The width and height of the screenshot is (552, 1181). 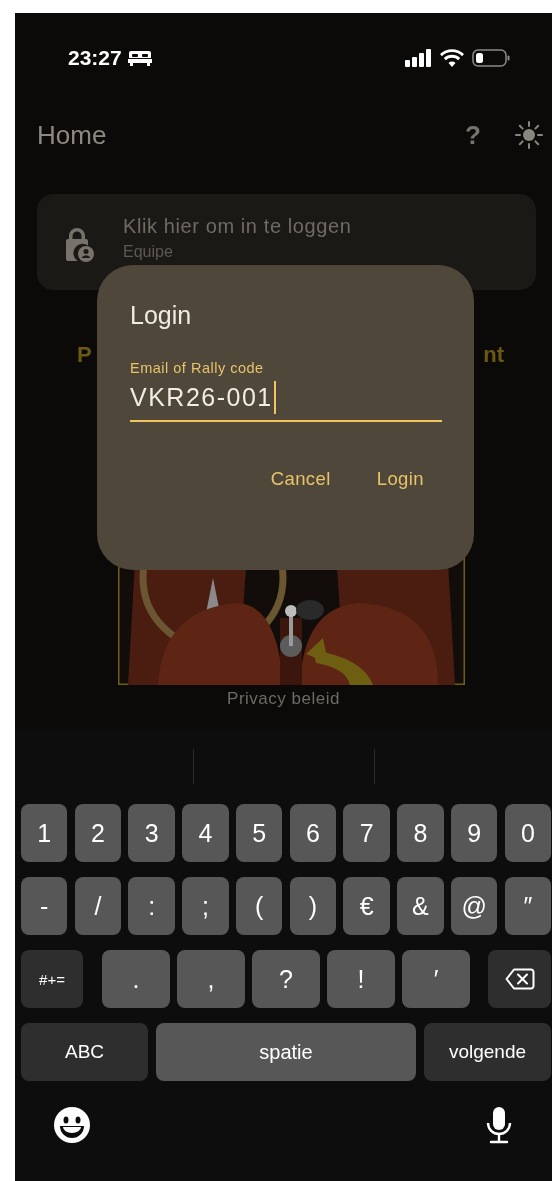 I want to click on keyboard-key: 6, so click(x=313, y=833).